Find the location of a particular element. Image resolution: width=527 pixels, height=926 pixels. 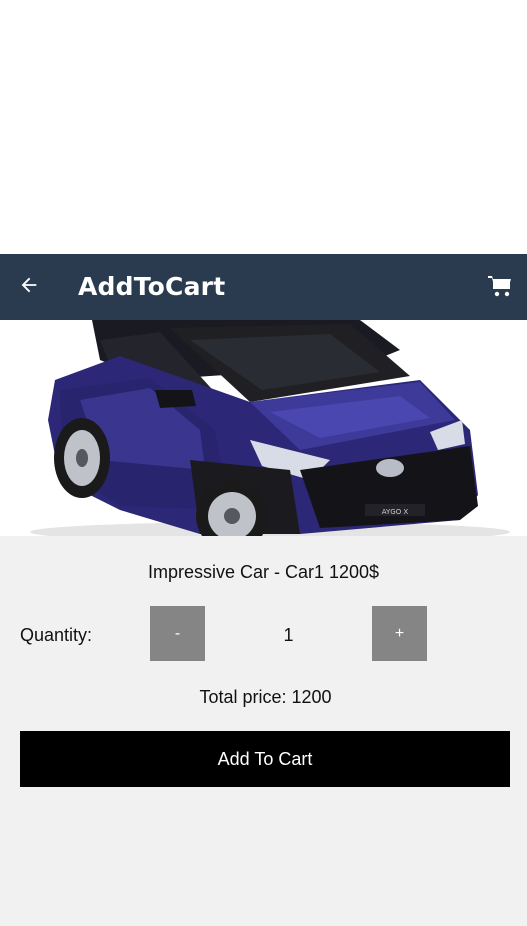

decrease-quantity-button: - is located at coordinates (177, 633).